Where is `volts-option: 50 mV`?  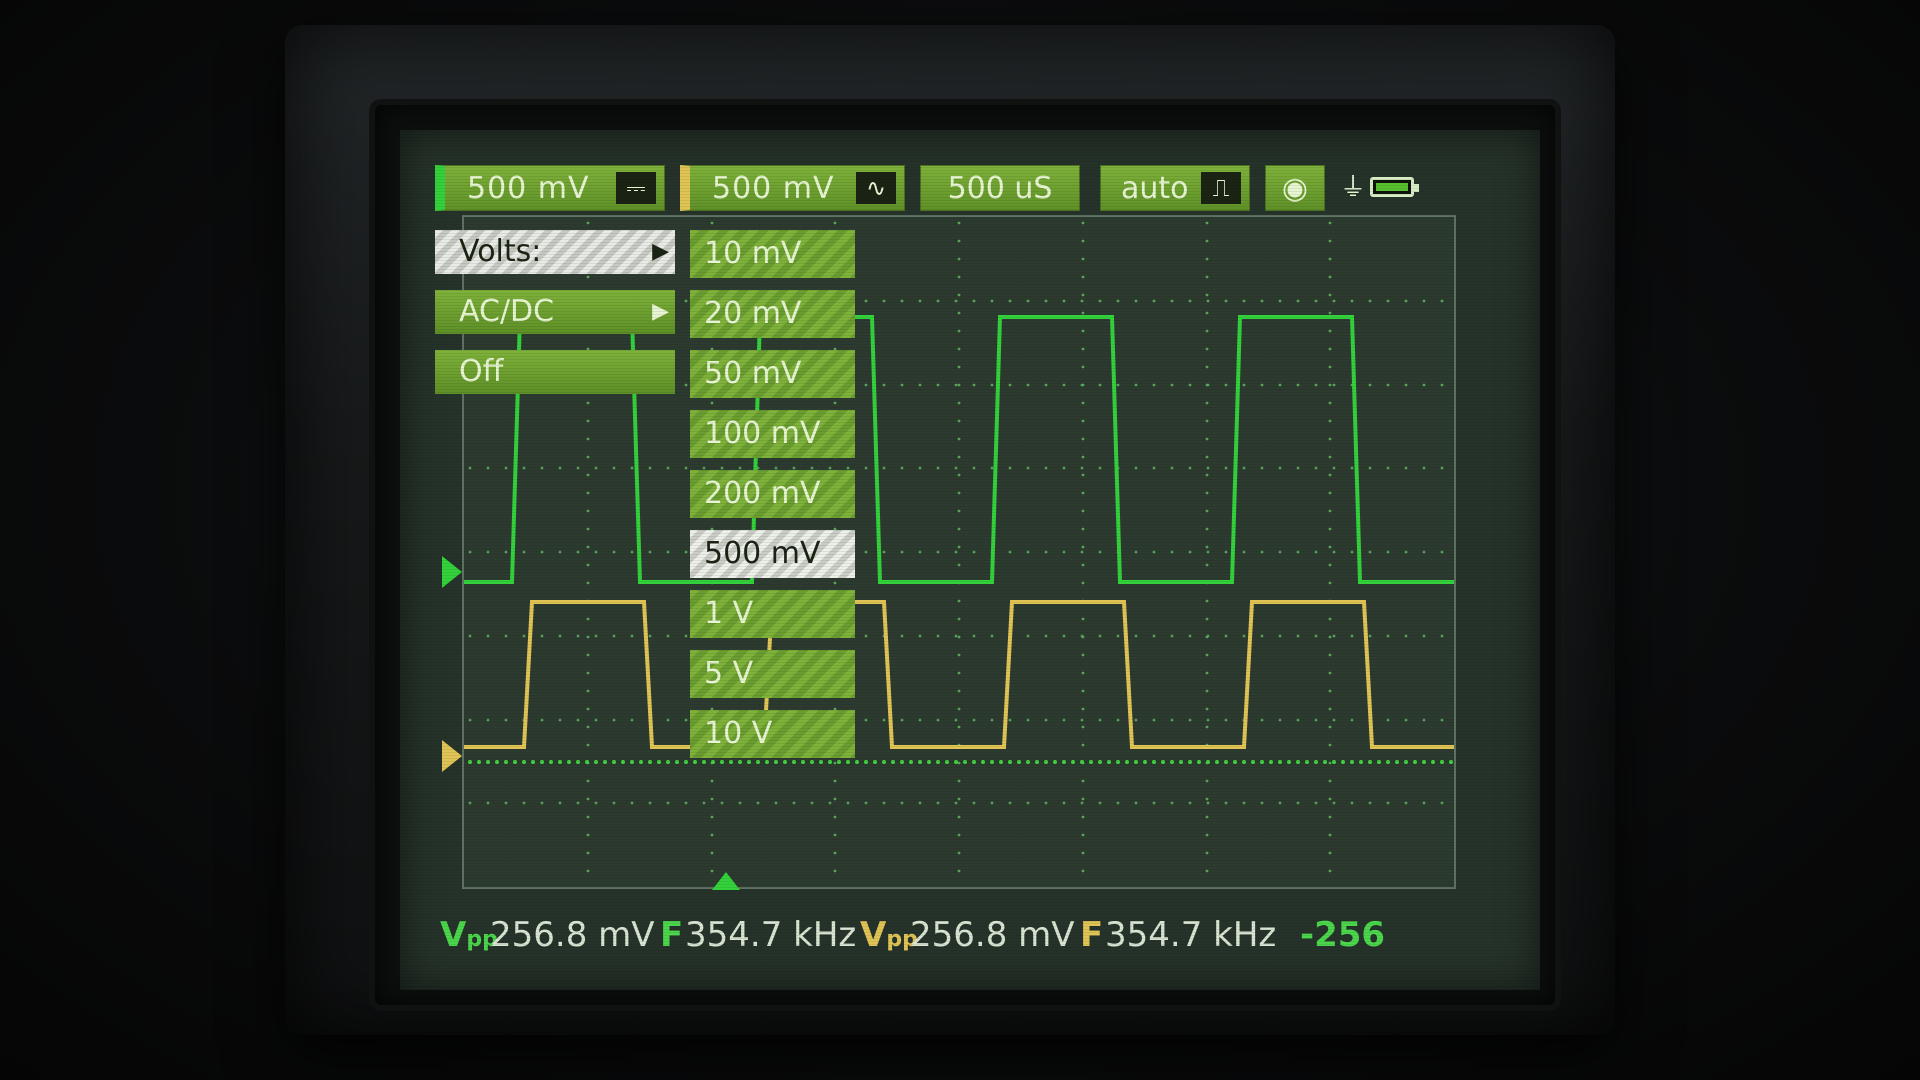 volts-option: 50 mV is located at coordinates (772, 374).